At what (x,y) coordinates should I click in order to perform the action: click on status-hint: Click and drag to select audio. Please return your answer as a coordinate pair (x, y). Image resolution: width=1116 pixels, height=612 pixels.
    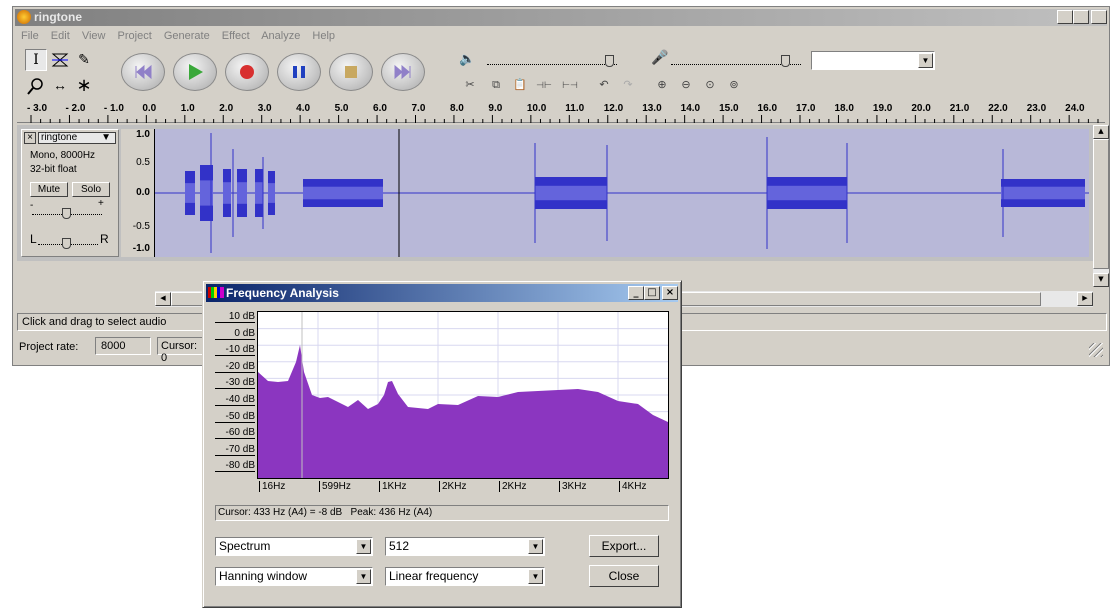
    Looking at the image, I should click on (94, 322).